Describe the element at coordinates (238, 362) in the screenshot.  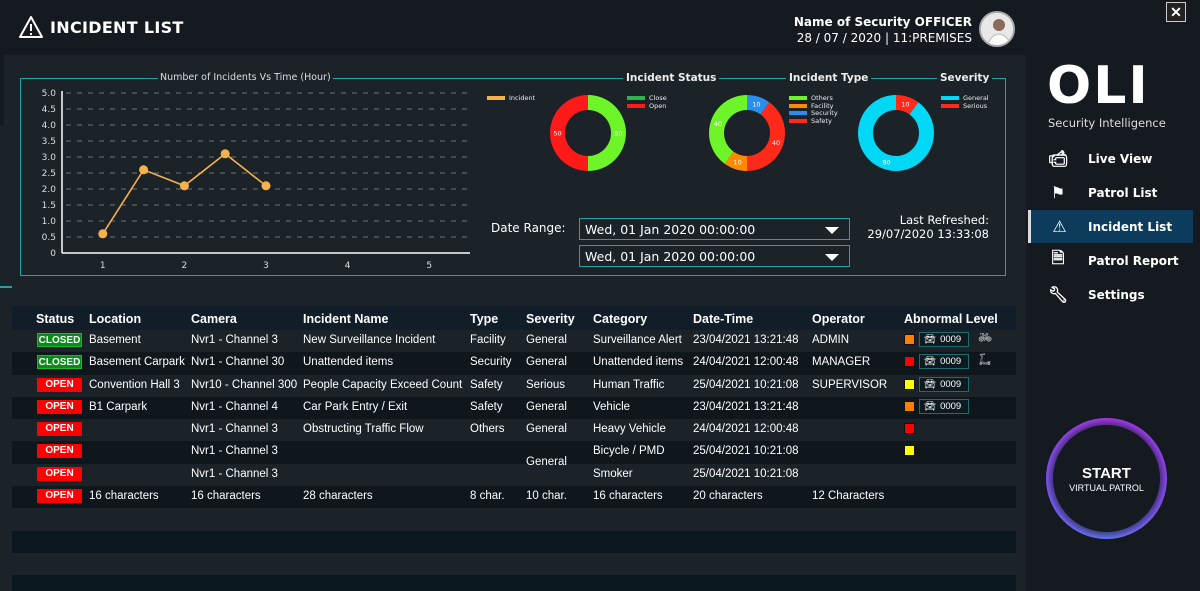
I see `cell-camera: Nvr1 - Channel 30` at that location.